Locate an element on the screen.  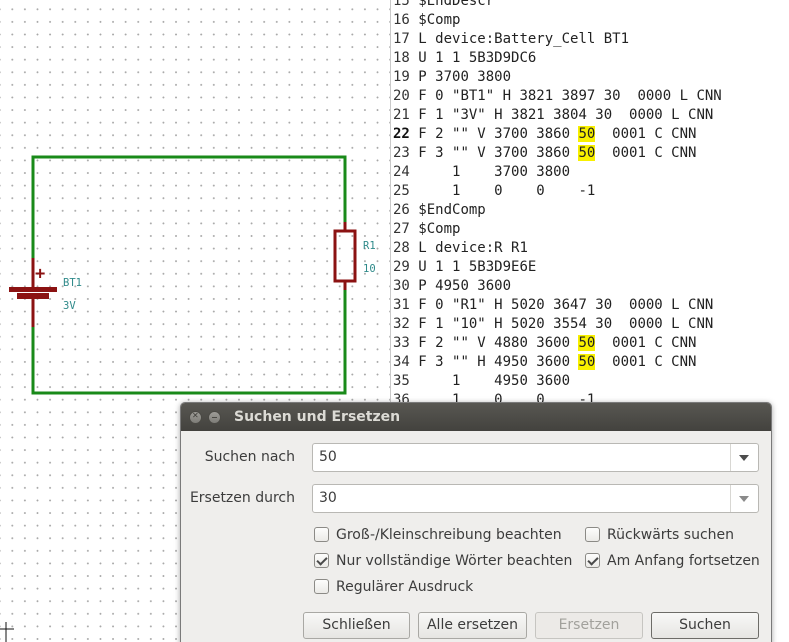
line-text: F 1 "10" H 5020 3554 30 0000 L CNN is located at coordinates (566, 324).